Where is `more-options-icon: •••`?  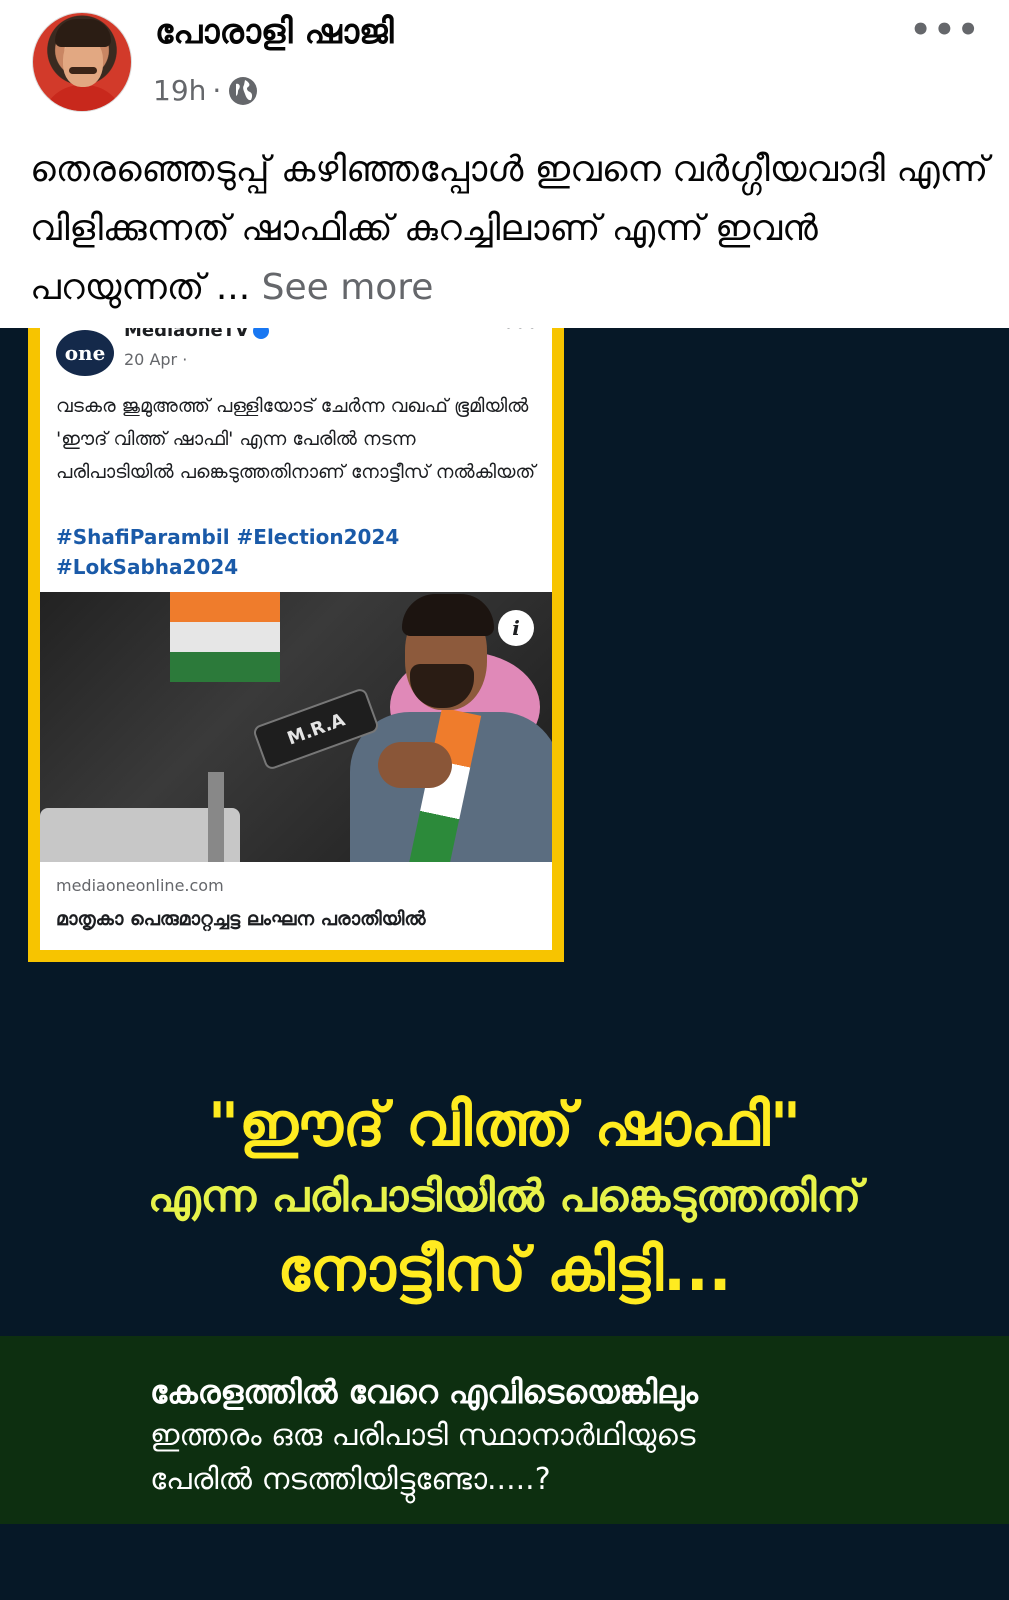
more-options-icon: ••• is located at coordinates (945, 30).